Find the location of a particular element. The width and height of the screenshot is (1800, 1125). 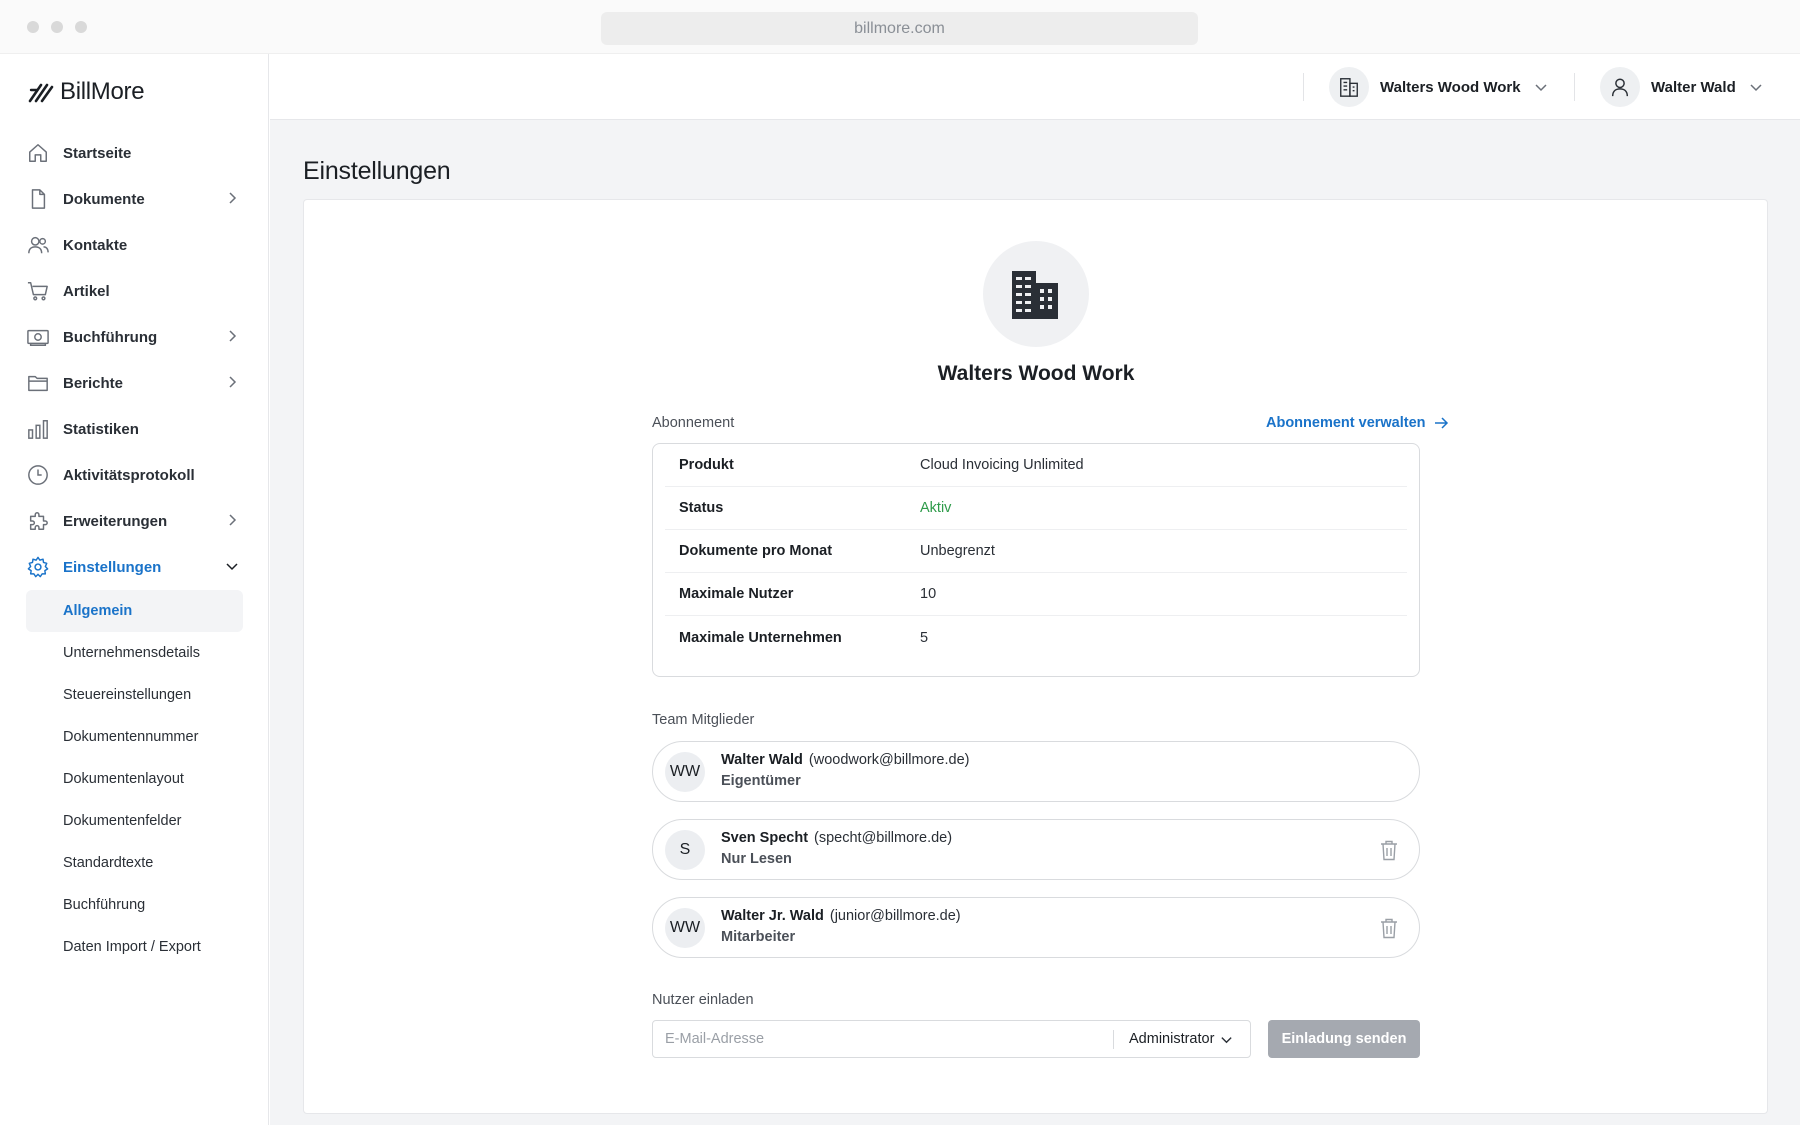

home-icon is located at coordinates (38, 153).